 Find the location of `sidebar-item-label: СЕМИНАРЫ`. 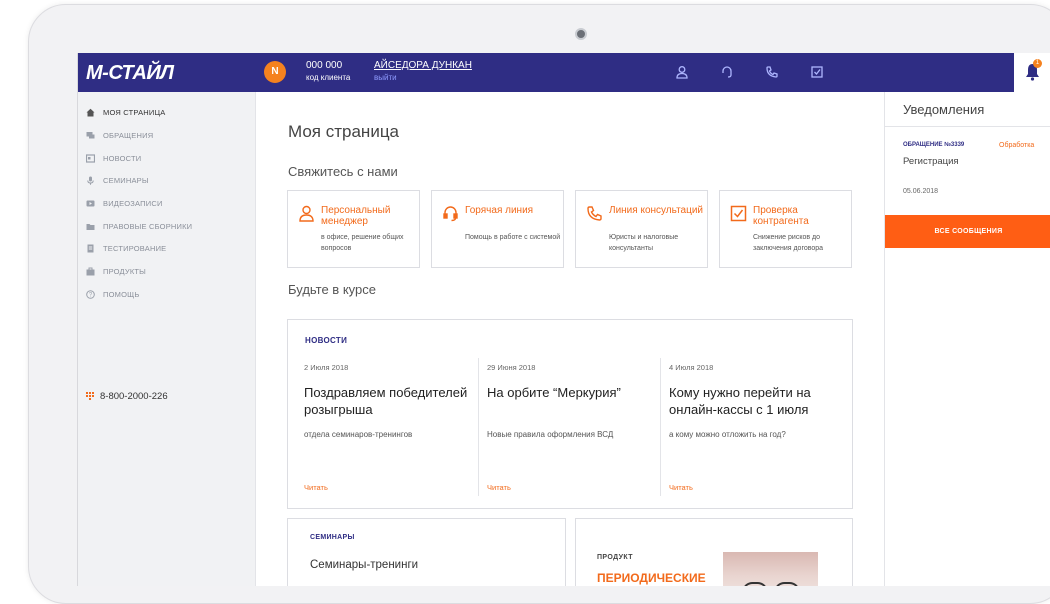

sidebar-item-label: СЕМИНАРЫ is located at coordinates (126, 180).